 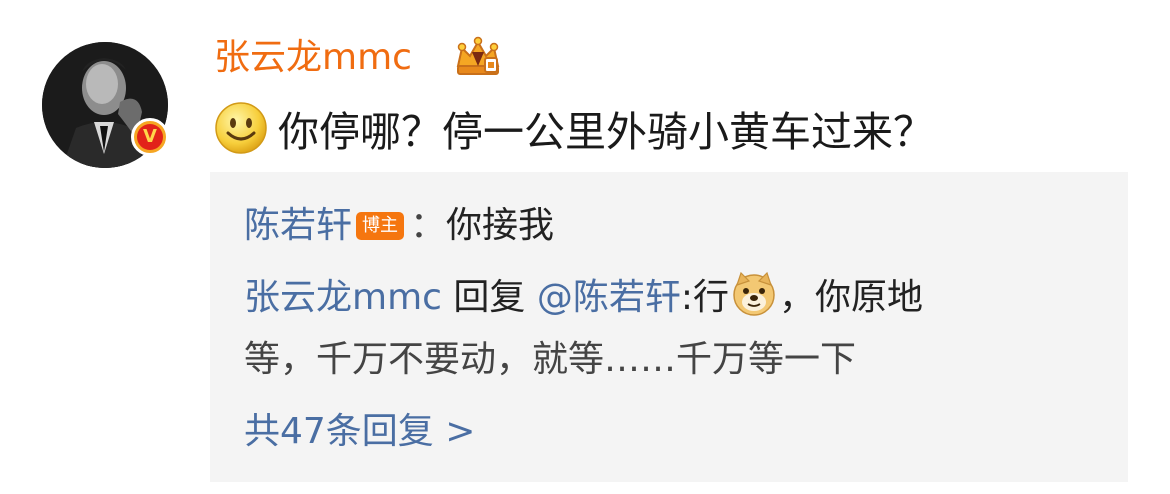 I want to click on reply-action: 回复, so click(x=489, y=297).